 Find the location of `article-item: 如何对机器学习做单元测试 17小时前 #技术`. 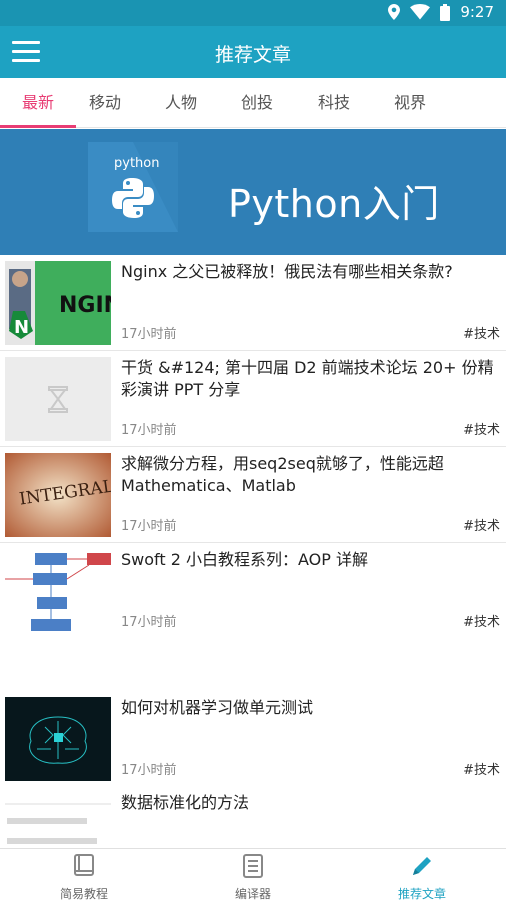

article-item: 如何对机器学习做单元测试 17小时前 #技术 is located at coordinates (253, 739).